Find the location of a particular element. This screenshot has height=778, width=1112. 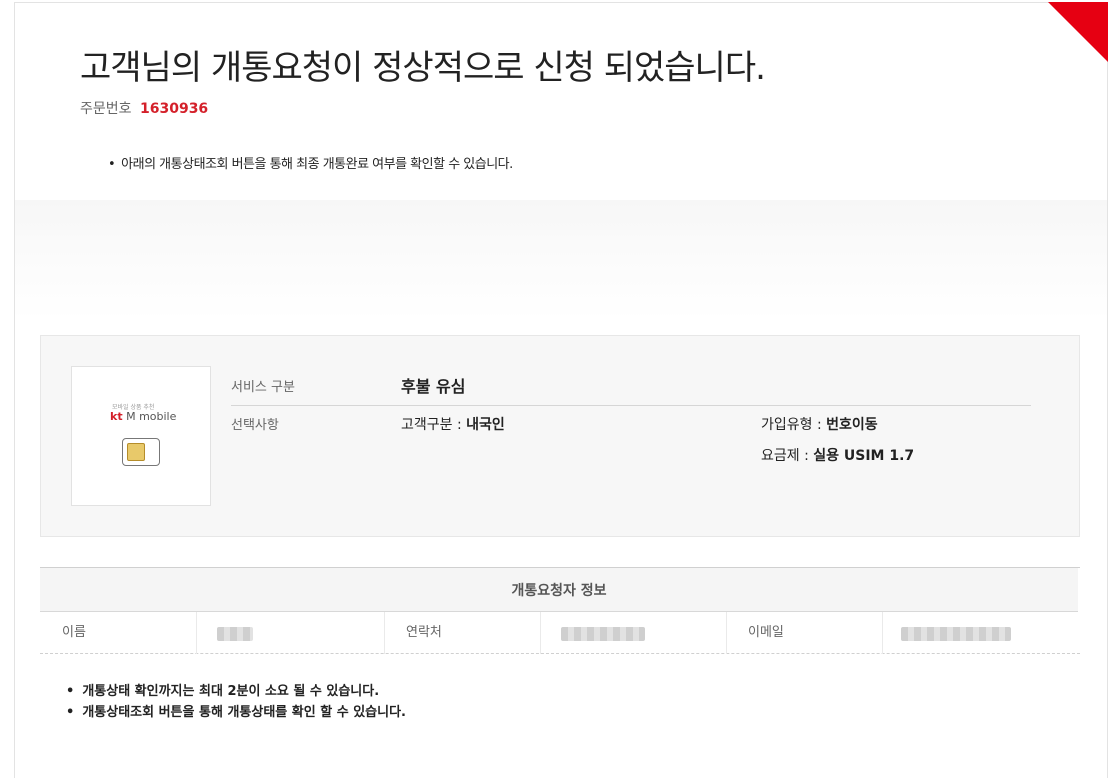

service-type-value: 후불 유심 is located at coordinates (433, 386).